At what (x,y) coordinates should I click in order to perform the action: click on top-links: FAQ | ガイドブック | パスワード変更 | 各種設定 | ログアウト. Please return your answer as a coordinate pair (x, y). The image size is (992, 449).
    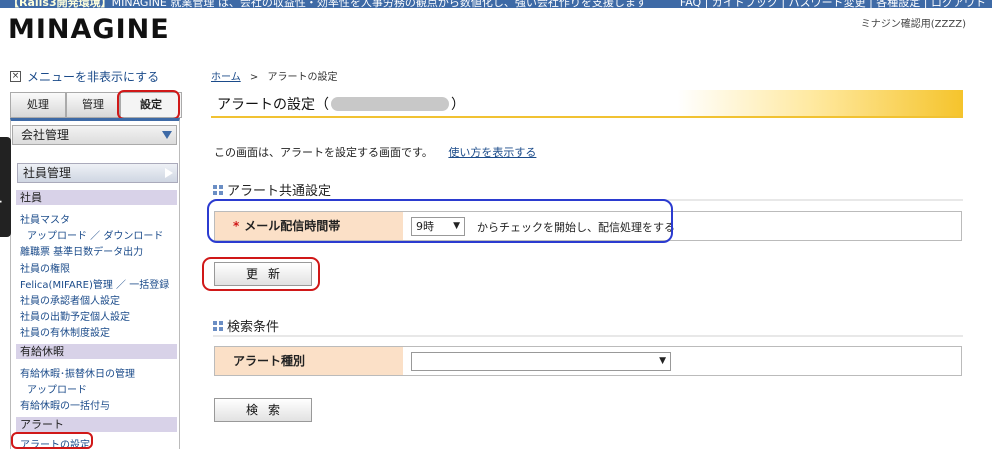
    Looking at the image, I should click on (833, 4).